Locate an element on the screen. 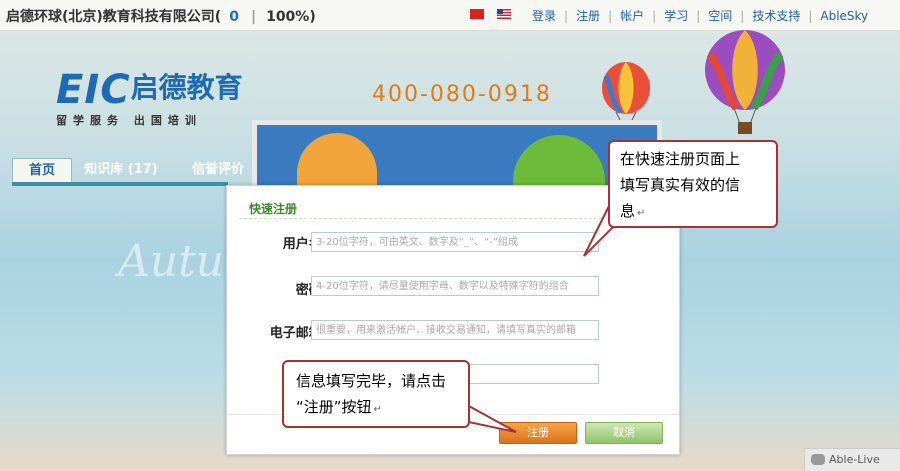  balloon-icon is located at coordinates (745, 82).